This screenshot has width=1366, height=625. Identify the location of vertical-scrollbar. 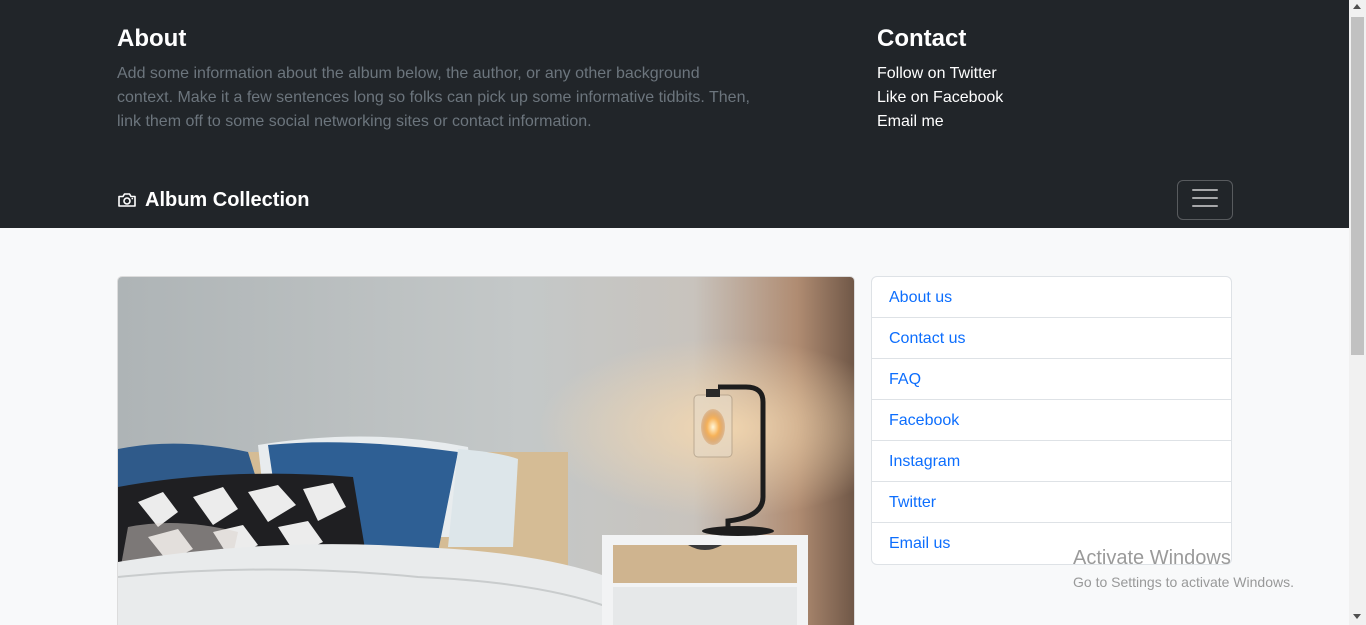
(1357, 312).